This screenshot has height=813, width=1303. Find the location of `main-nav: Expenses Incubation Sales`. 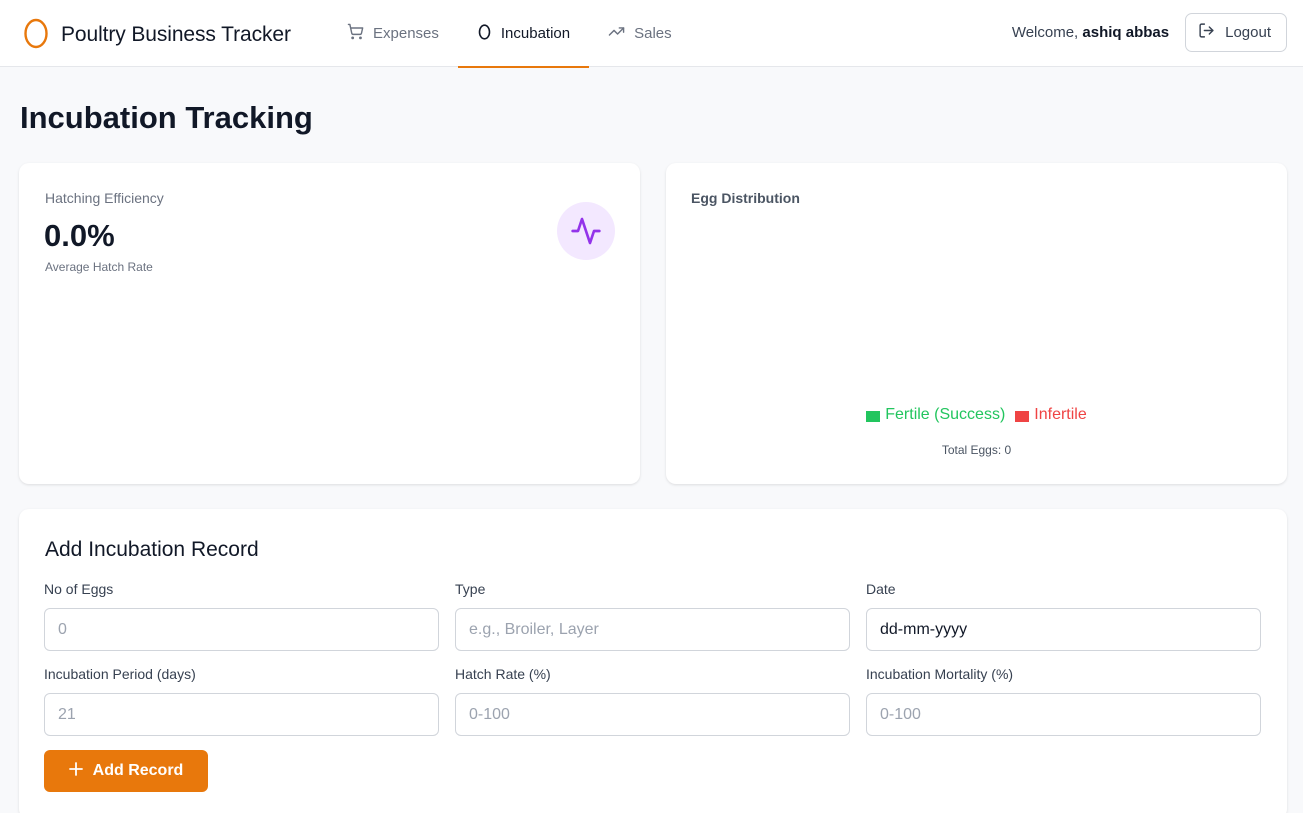

main-nav: Expenses Incubation Sales is located at coordinates (509, 34).